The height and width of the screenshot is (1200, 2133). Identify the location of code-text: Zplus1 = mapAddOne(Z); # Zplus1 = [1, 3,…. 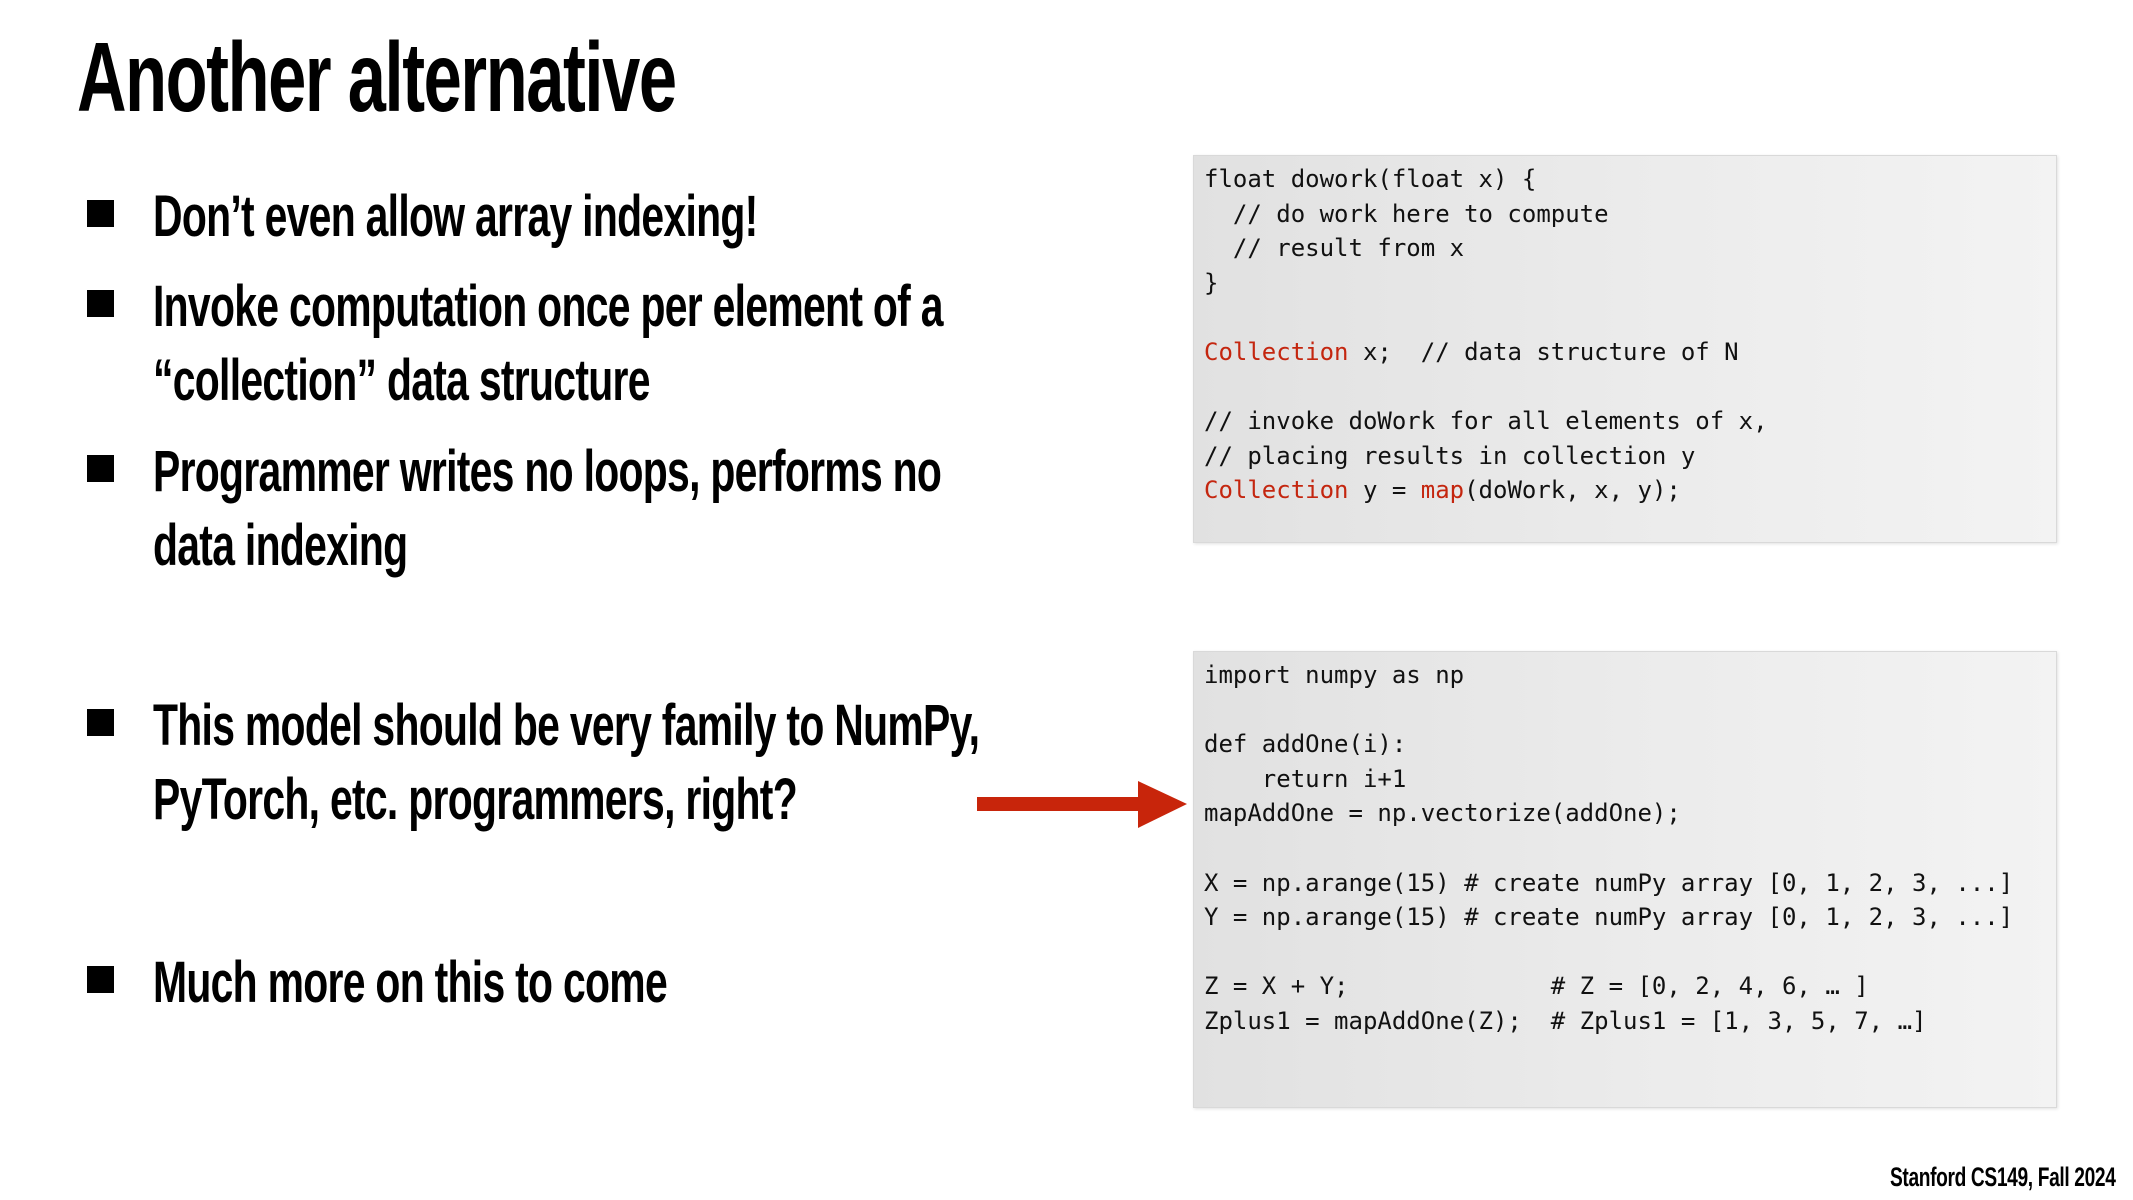
(1565, 1020).